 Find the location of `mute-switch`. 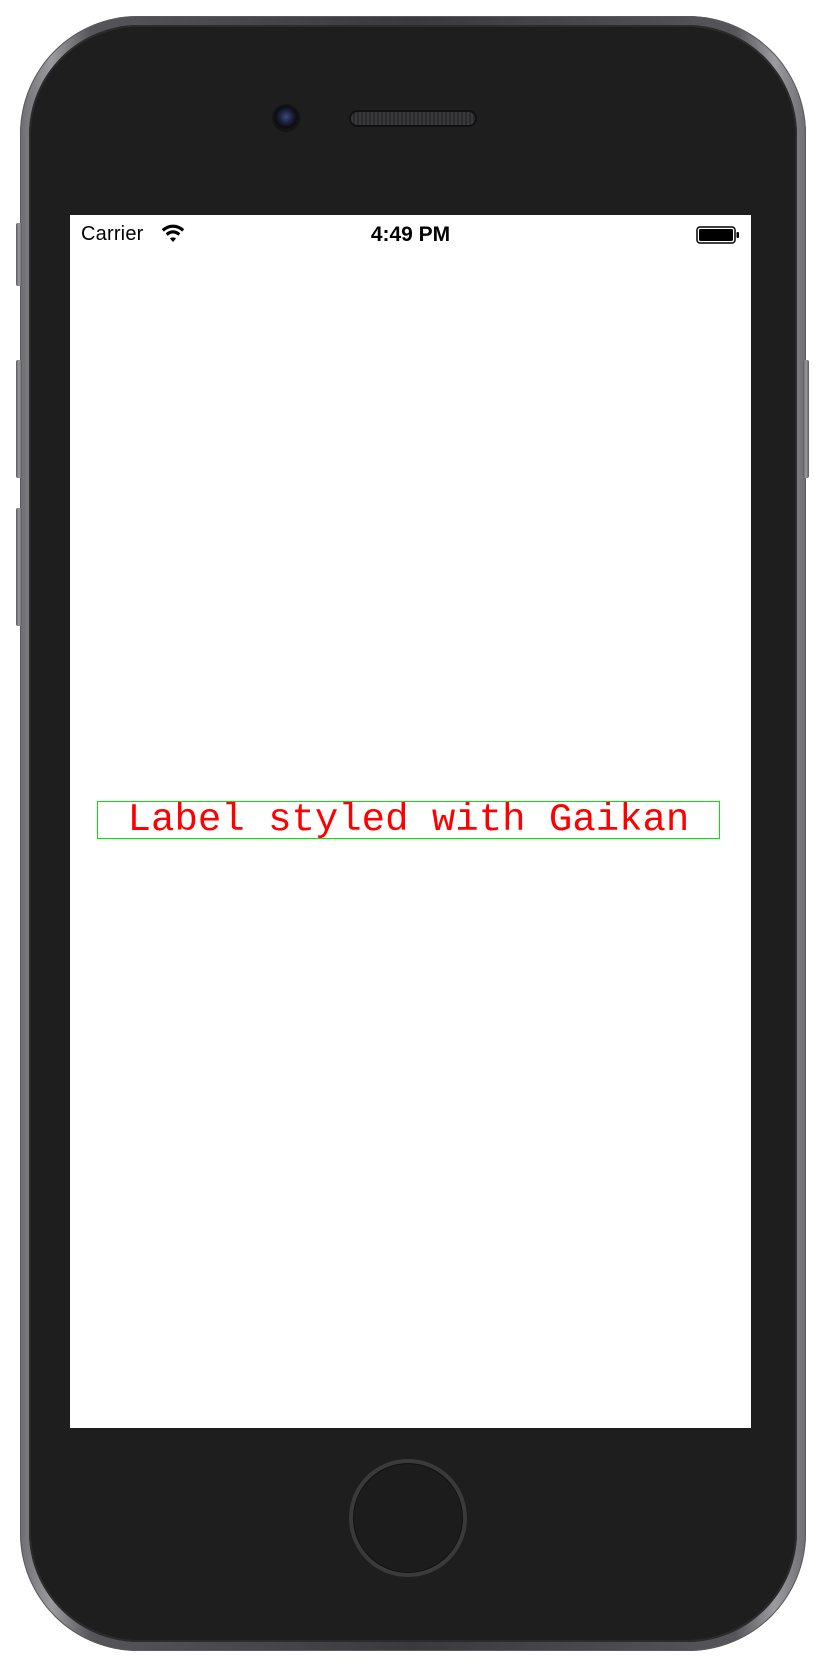

mute-switch is located at coordinates (19, 254).